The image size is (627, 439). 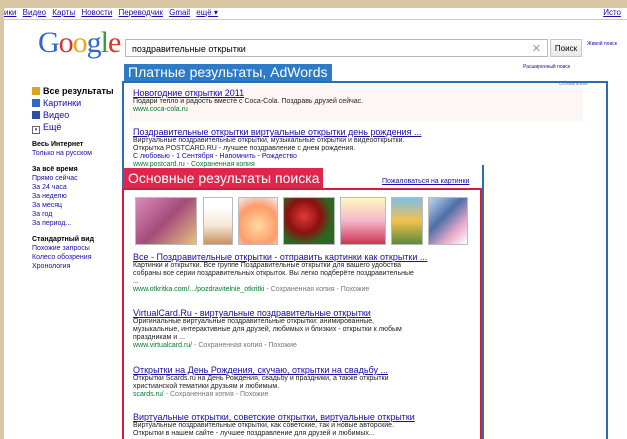 I want to click on clear-icon: ✕, so click(x=536, y=49).